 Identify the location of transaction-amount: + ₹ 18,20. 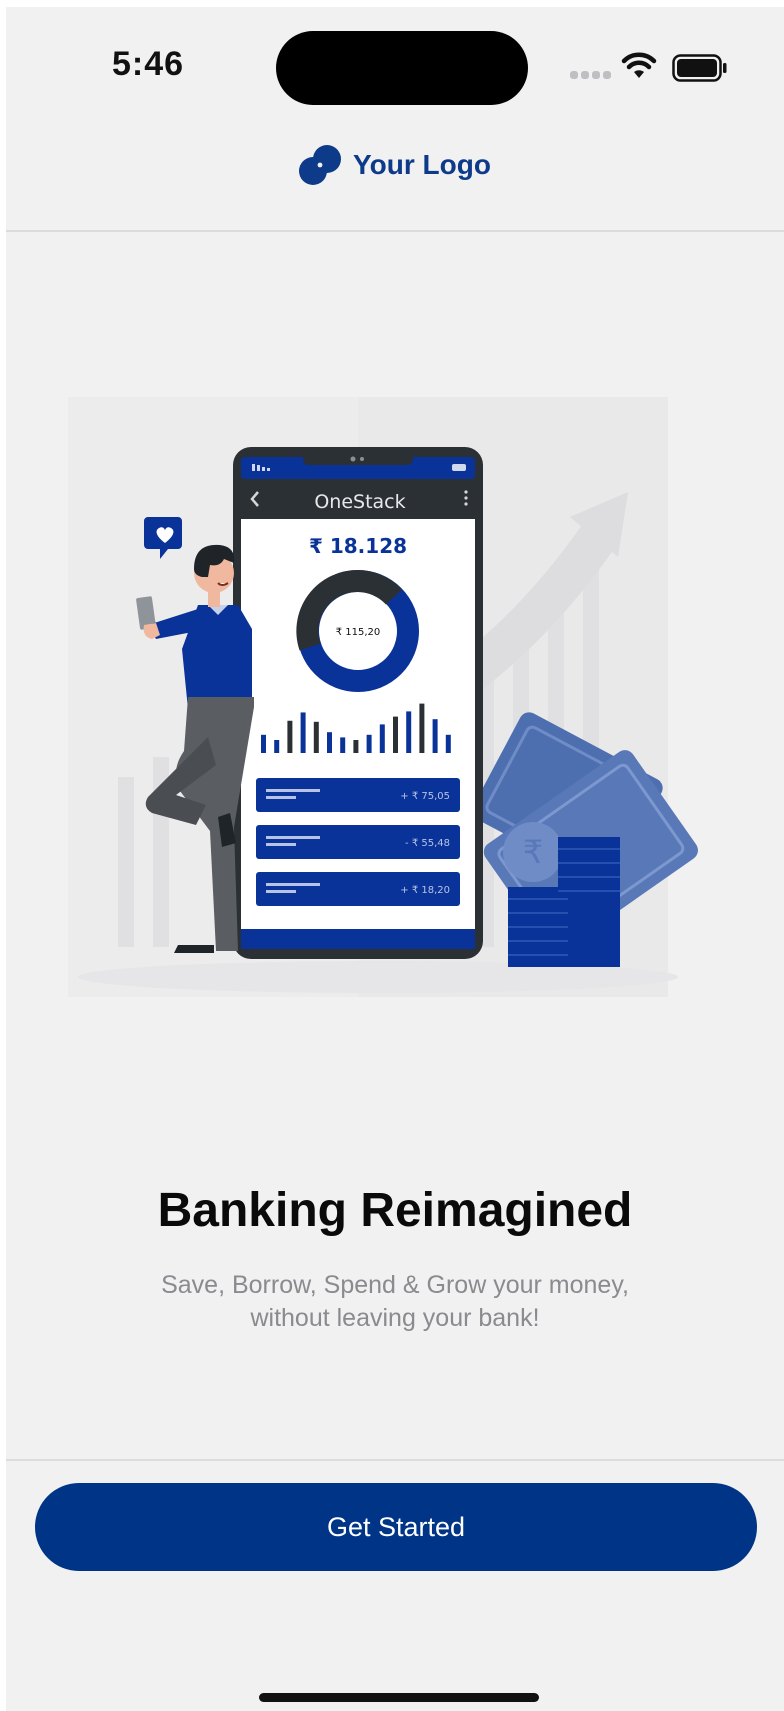
(425, 890).